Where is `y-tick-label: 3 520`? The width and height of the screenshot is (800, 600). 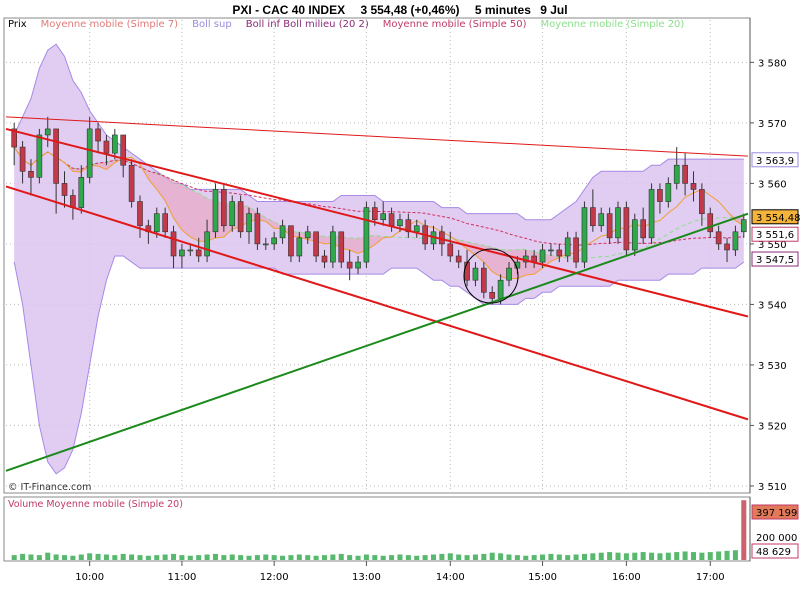
y-tick-label: 3 520 is located at coordinates (772, 426).